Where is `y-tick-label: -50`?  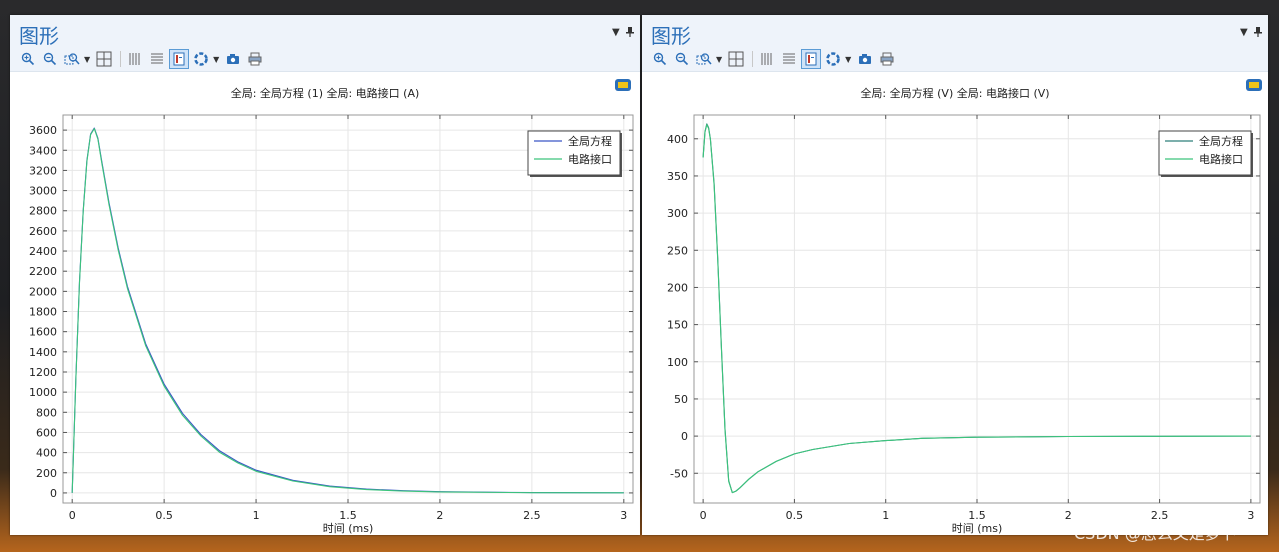 y-tick-label: -50 is located at coordinates (679, 473).